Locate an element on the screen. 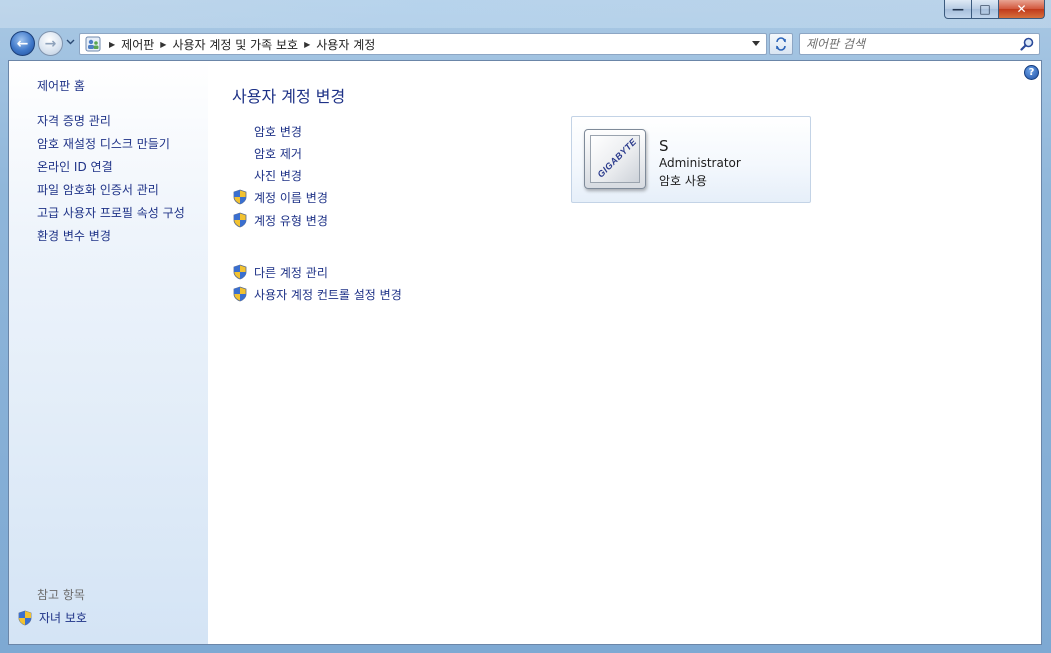  minimize-icon: — is located at coordinates (958, 9).